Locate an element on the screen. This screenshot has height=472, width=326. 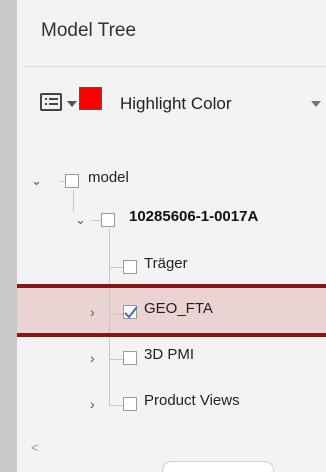
node-label: 3D PMI is located at coordinates (169, 354).